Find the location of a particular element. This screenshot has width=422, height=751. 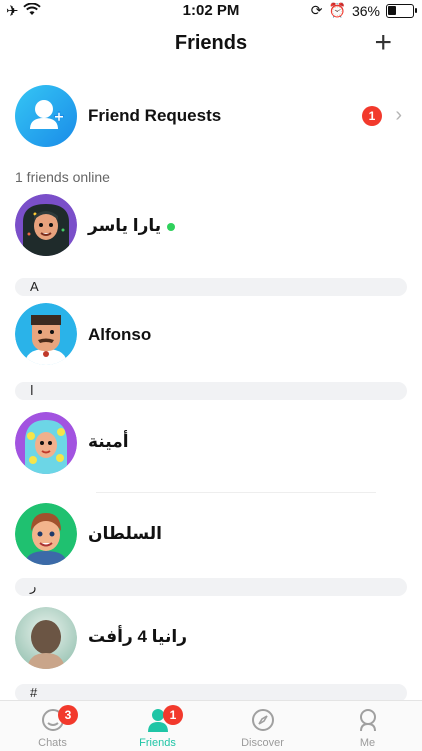

friend-requests-badge: 1 is located at coordinates (372, 116).